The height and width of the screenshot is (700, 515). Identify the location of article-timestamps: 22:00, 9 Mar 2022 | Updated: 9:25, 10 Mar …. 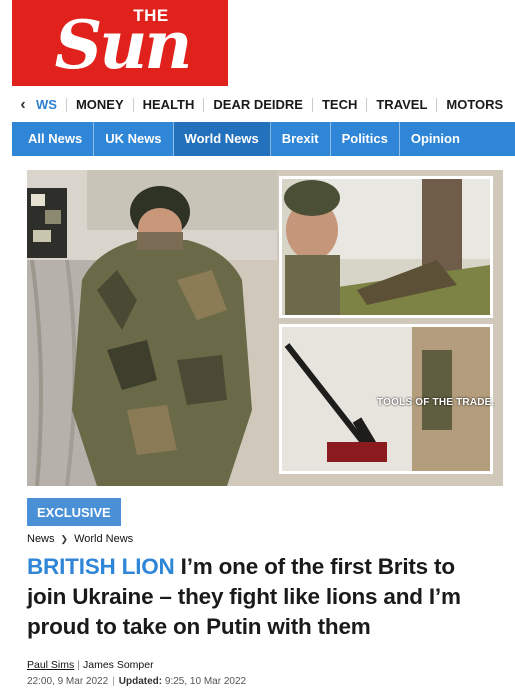
(136, 681).